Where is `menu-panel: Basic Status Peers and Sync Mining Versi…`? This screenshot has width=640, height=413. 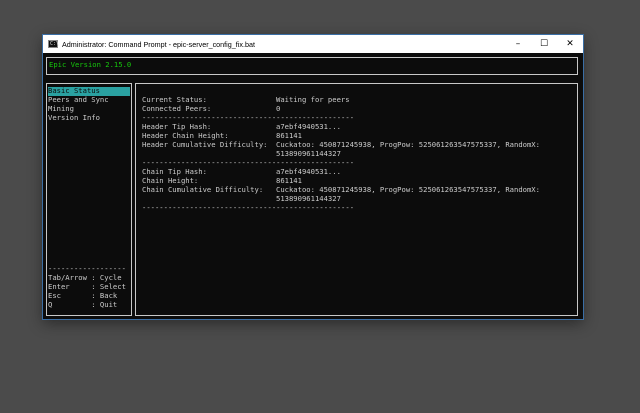
menu-panel: Basic Status Peers and Sync Mining Versi… is located at coordinates (89, 199).